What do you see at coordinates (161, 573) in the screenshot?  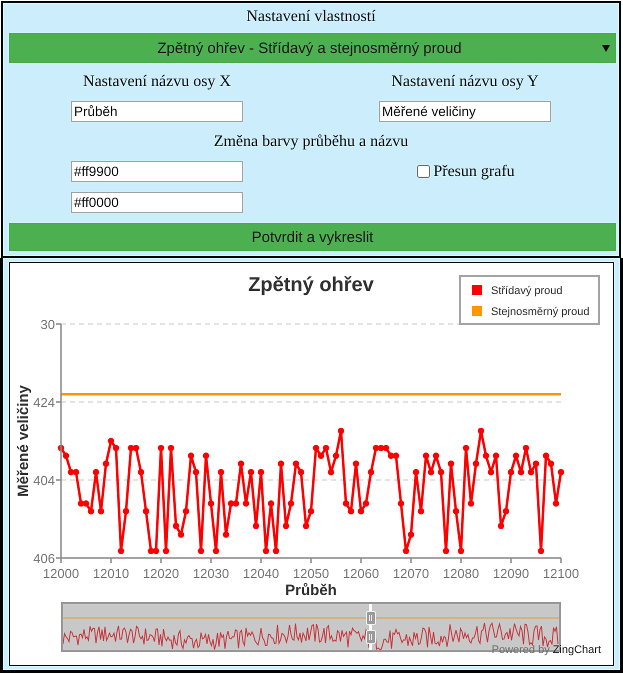 I see `x-tick-label: 12020` at bounding box center [161, 573].